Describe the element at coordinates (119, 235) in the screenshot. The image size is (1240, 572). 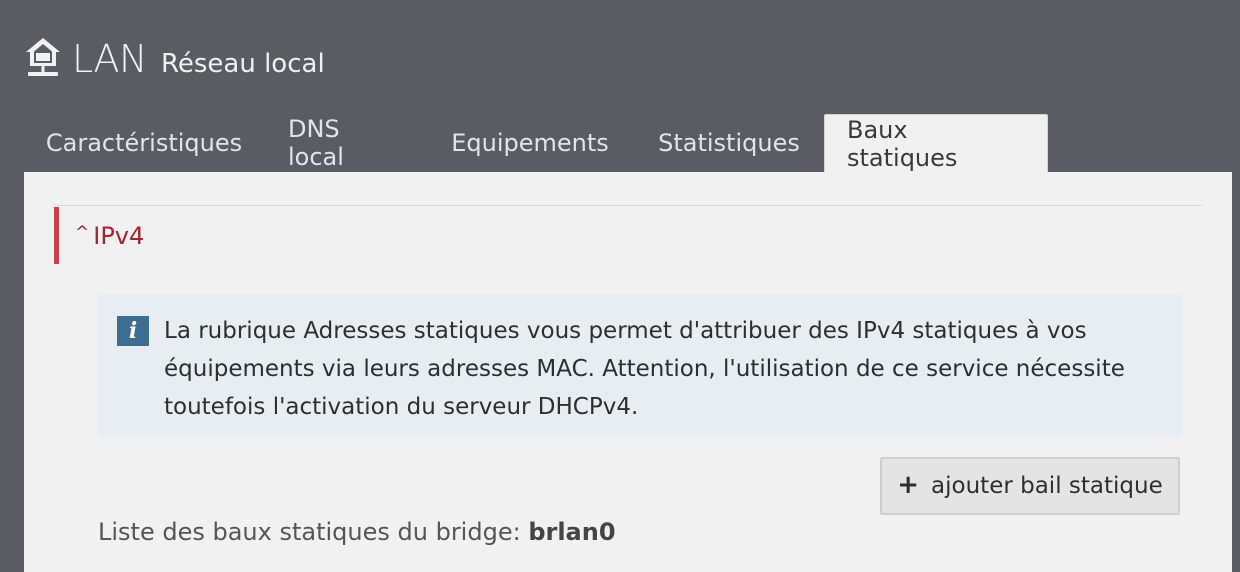
I see `section-title: IPv4` at that location.